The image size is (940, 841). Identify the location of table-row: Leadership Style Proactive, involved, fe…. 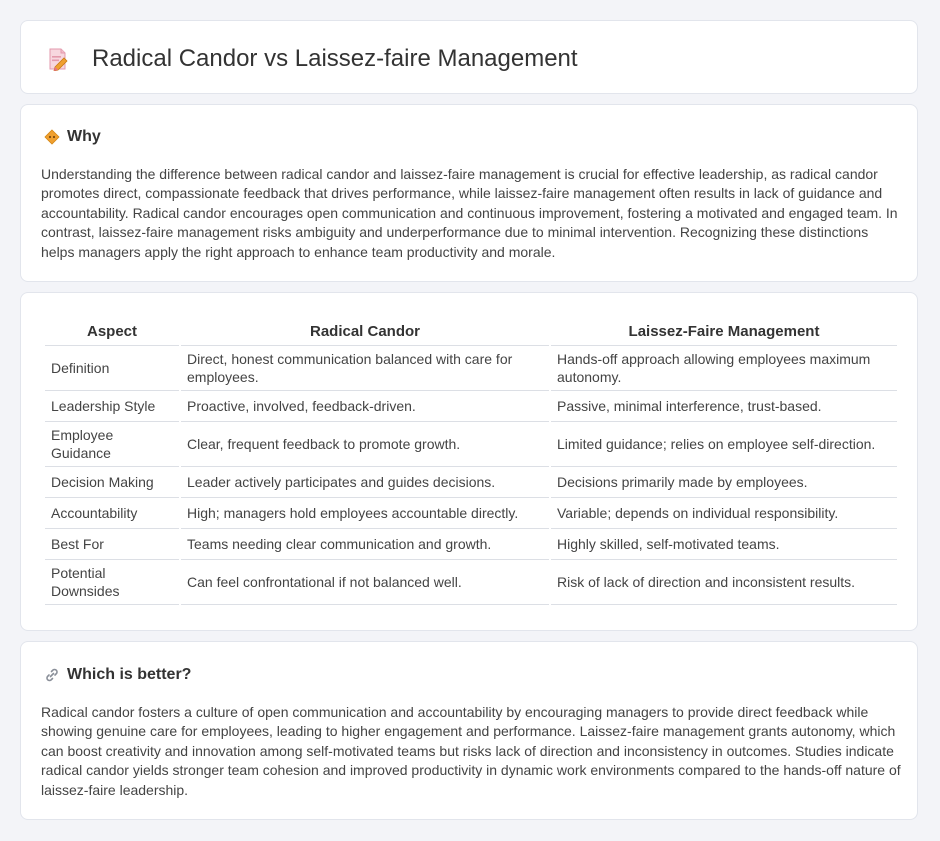
(471, 406).